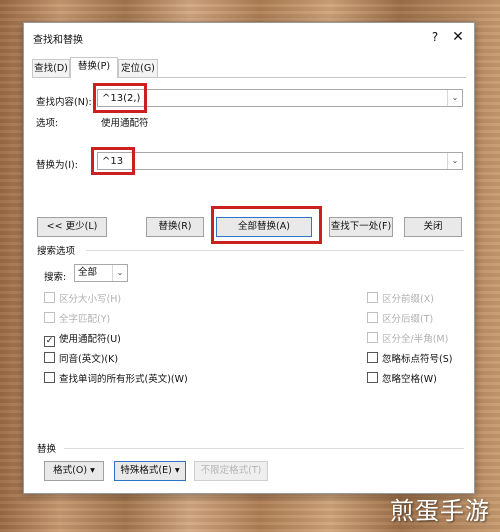 Image resolution: width=500 pixels, height=532 pixels. What do you see at coordinates (458, 37) in the screenshot?
I see `close-window-button: ✕` at bounding box center [458, 37].